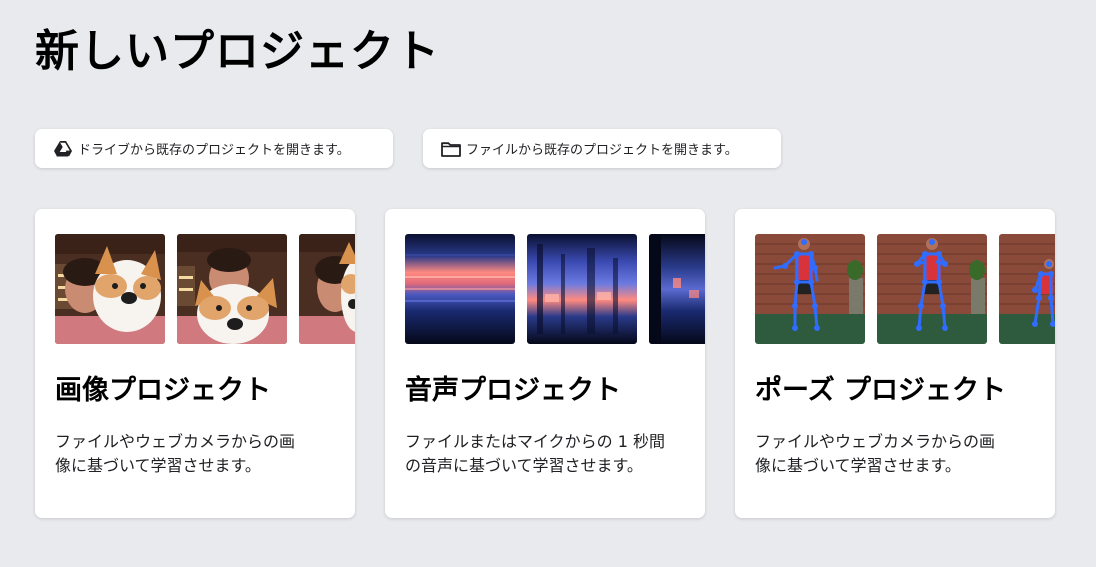 This screenshot has height=567, width=1096. What do you see at coordinates (535, 453) in the screenshot?
I see `audio-project-description: ファイルまたはマイクからの 1 秒間 の音声に基づいて学習させます。` at bounding box center [535, 453].